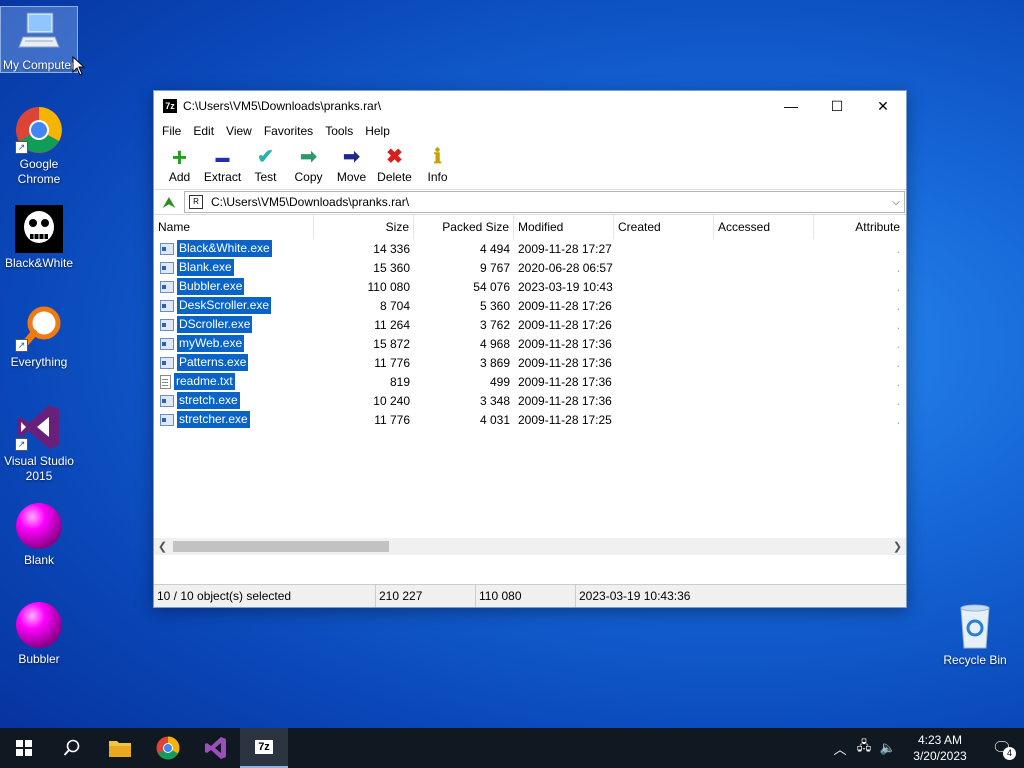  I want to click on menu-file: File, so click(171, 131).